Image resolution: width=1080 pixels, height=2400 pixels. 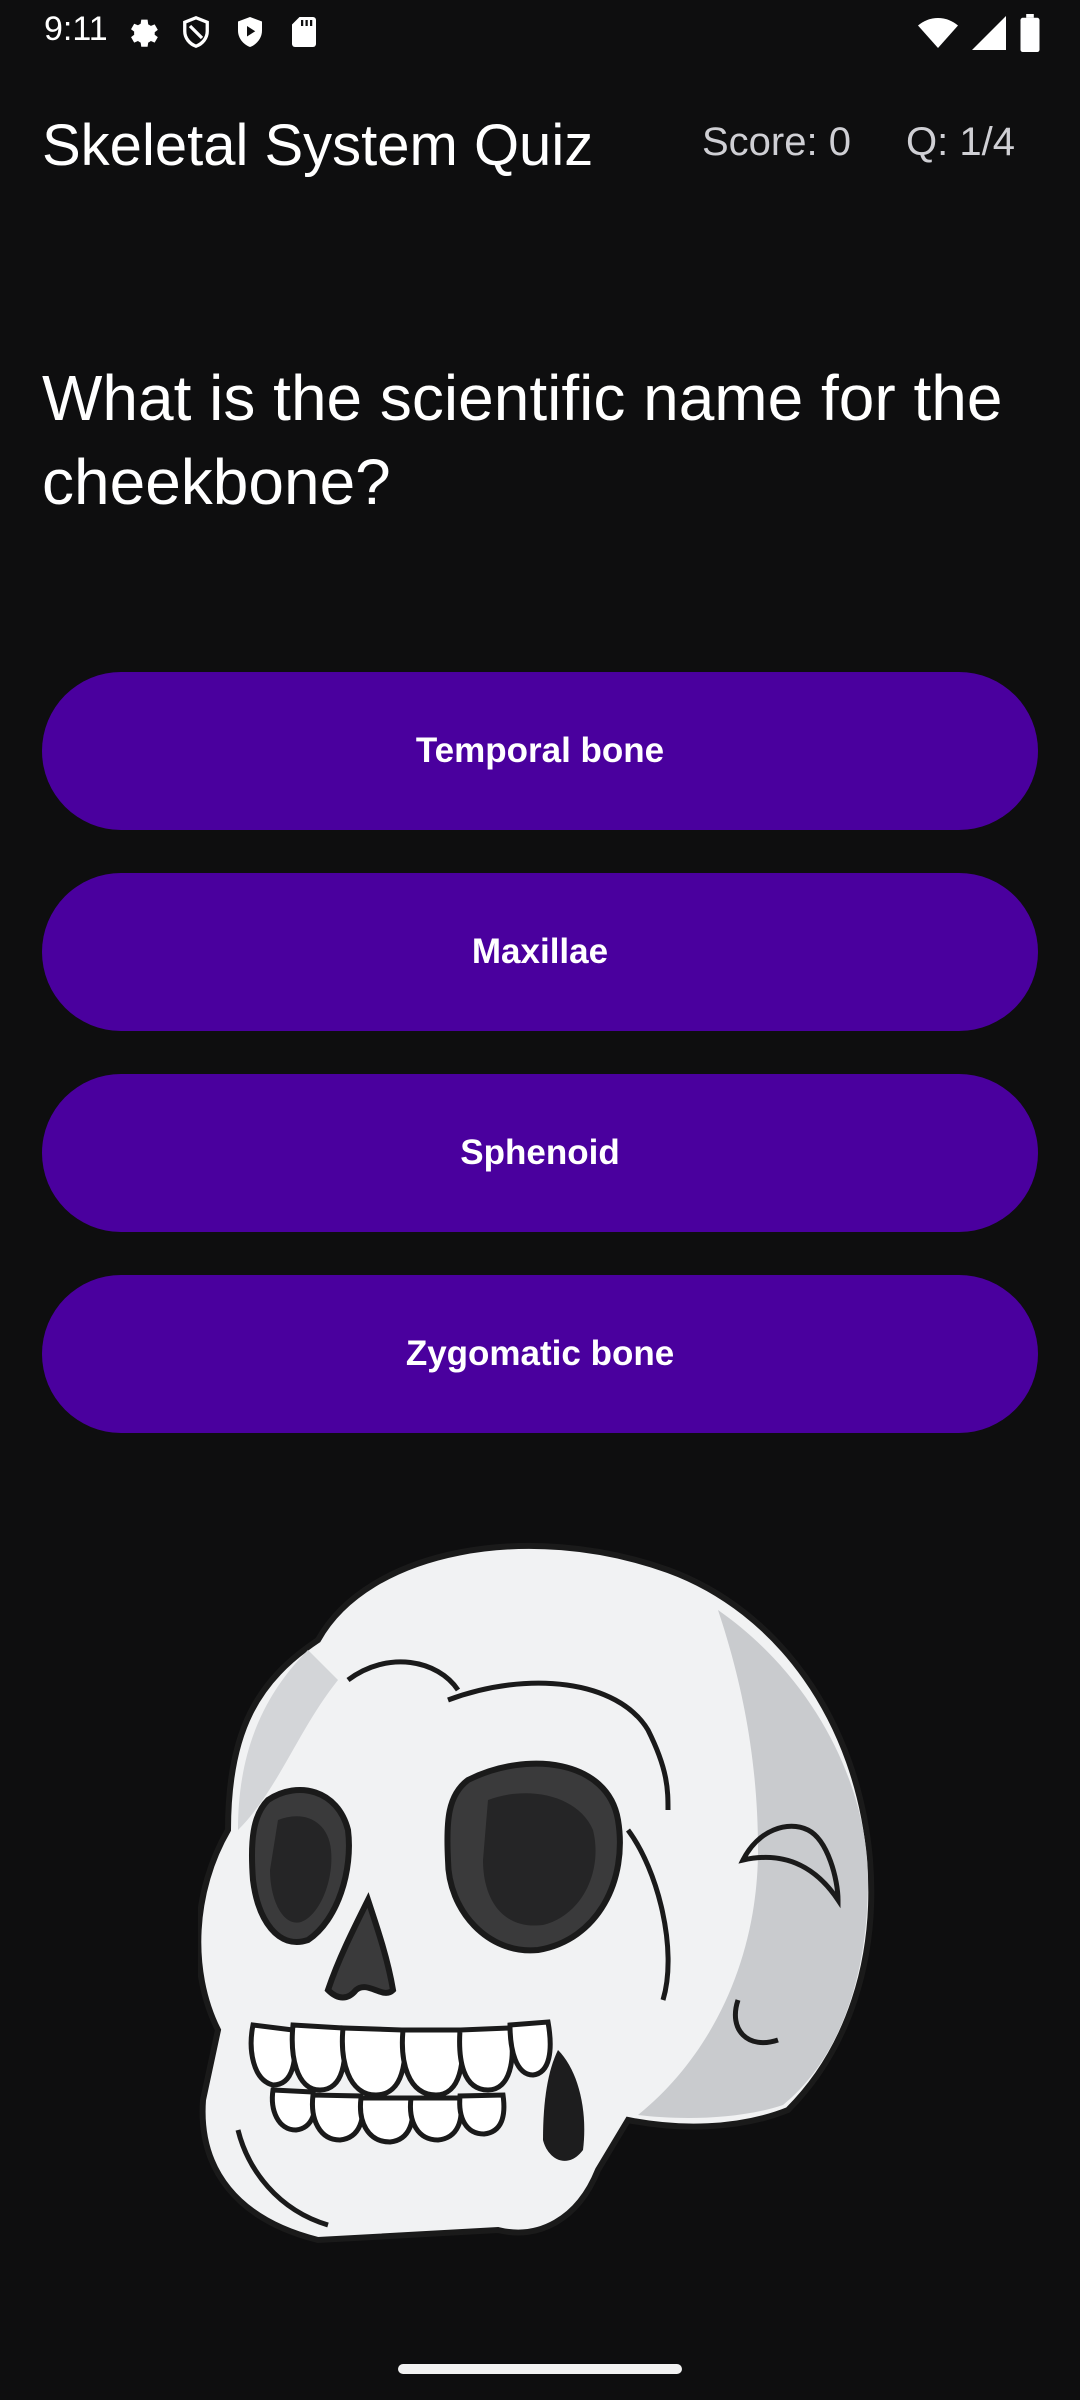 I want to click on status-time: 9:11, so click(x=76, y=29).